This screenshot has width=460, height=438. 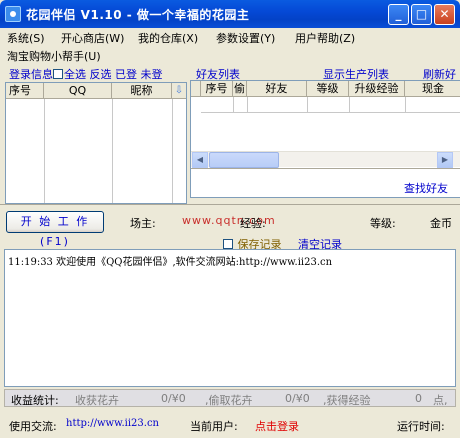 What do you see at coordinates (92, 38) in the screenshot?
I see `menu-shop: 开心商店(W)` at bounding box center [92, 38].